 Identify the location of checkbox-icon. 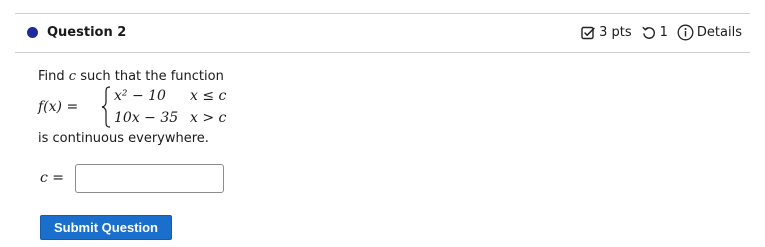
(588, 33).